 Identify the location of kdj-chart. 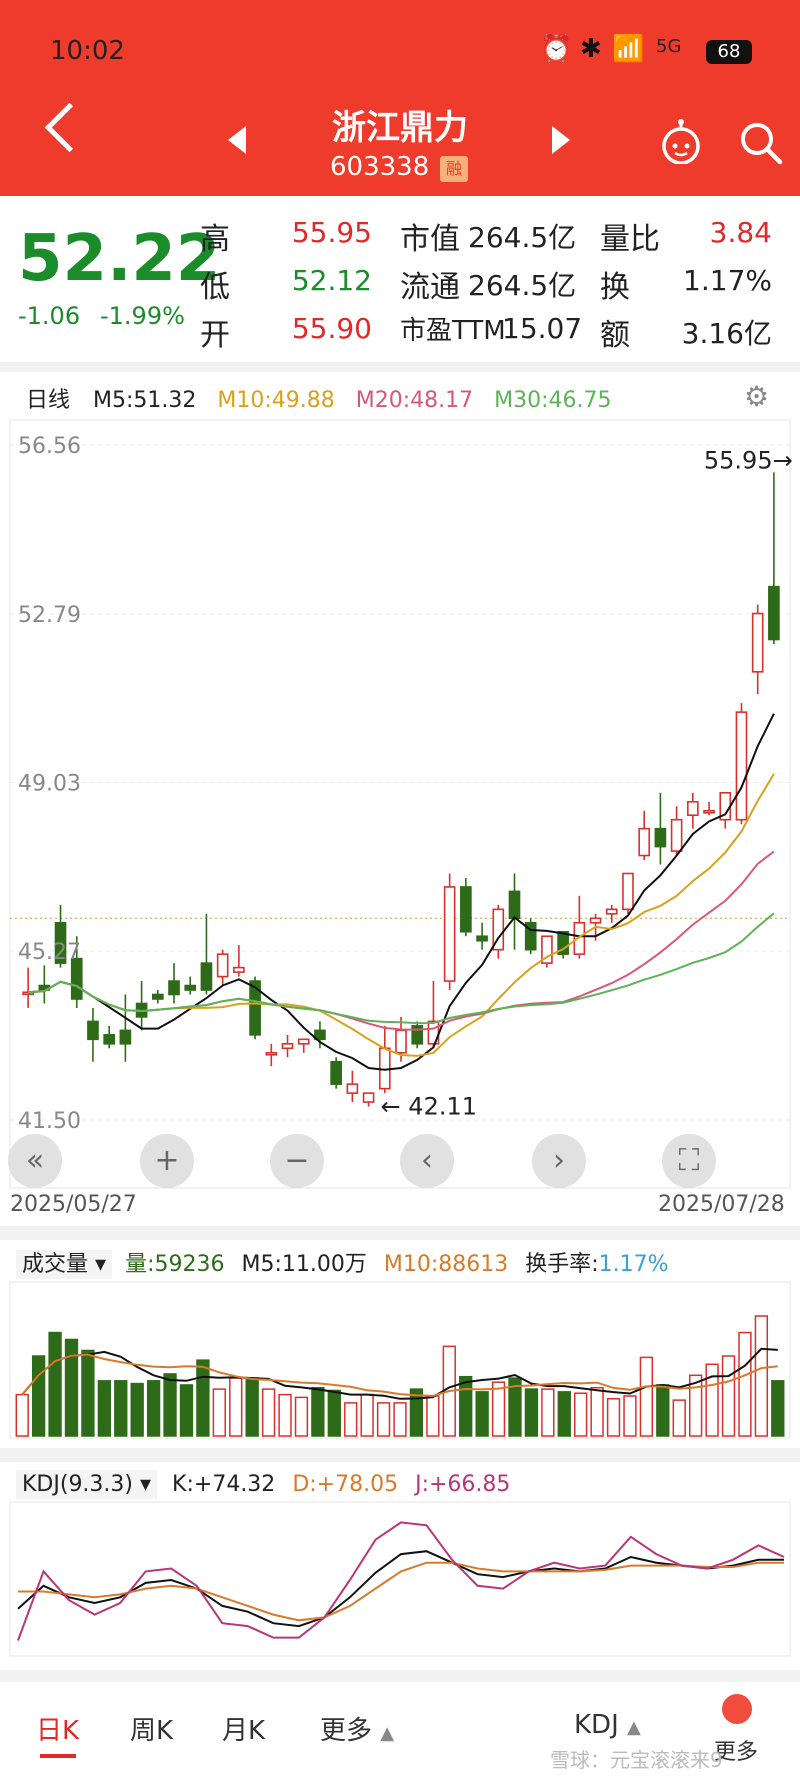
(400, 1580).